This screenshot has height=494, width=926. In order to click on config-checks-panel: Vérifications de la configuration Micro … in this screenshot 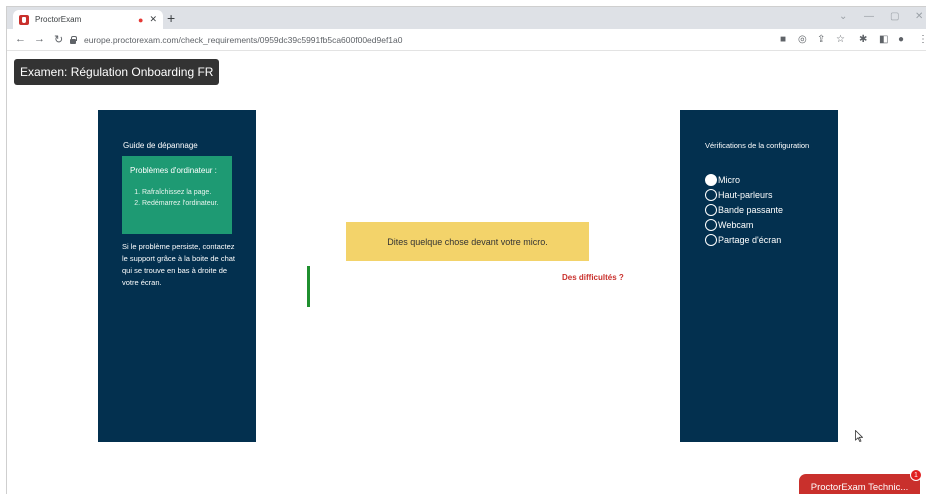, I will do `click(759, 276)`.